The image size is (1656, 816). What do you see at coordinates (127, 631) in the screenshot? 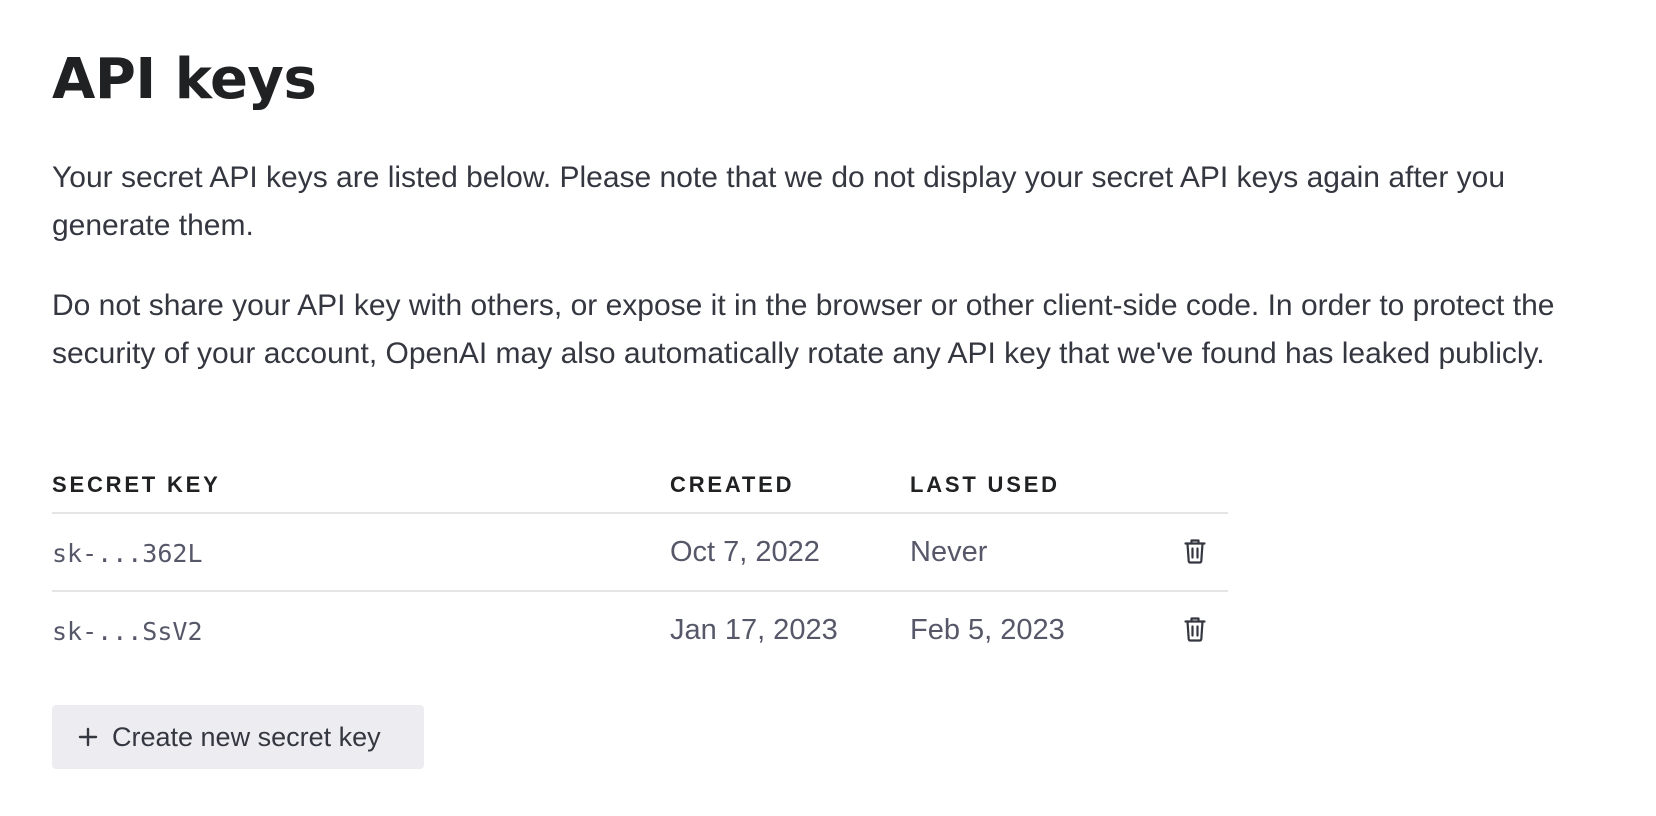
I see `secret-key-value: sk-...SsV2` at bounding box center [127, 631].